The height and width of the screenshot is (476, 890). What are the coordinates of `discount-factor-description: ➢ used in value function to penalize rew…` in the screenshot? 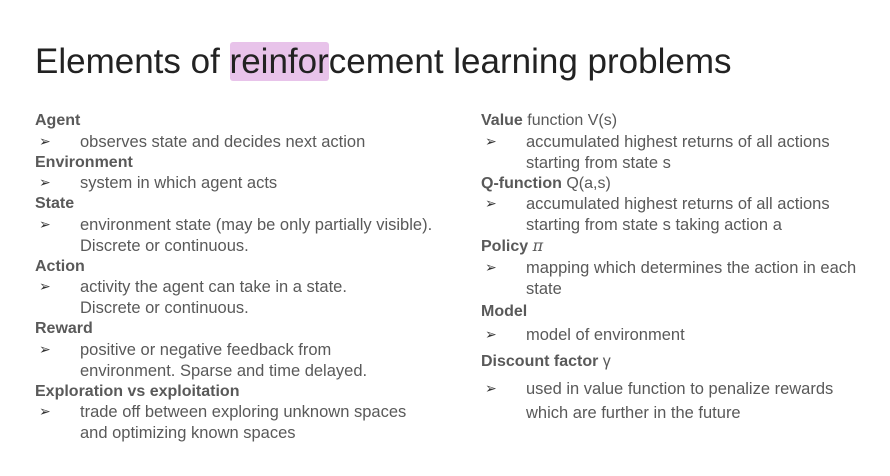 It's located at (681, 401).